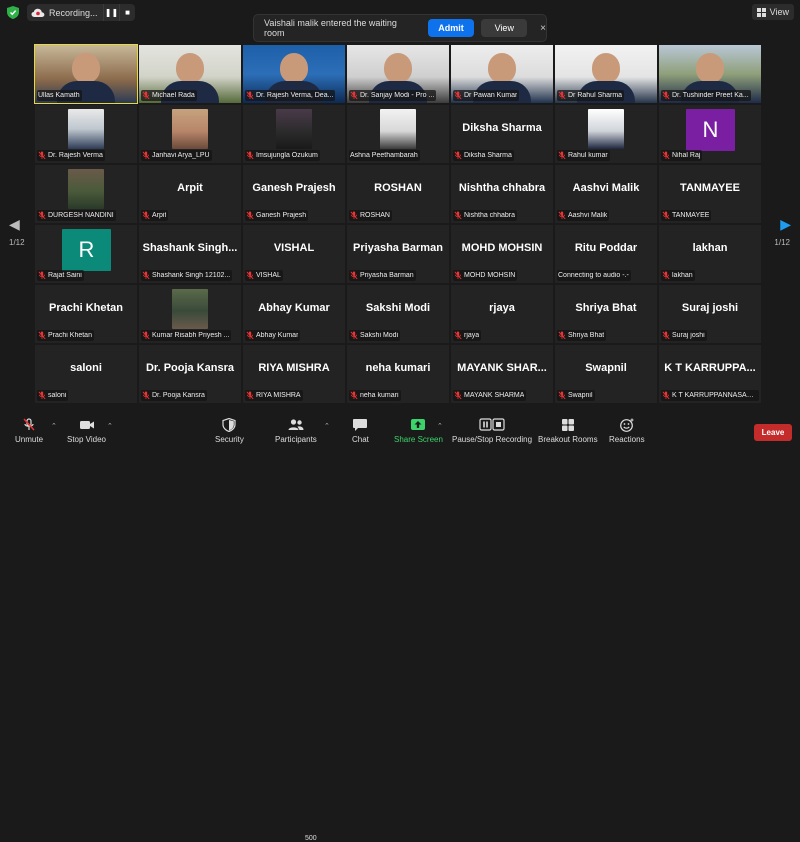 The height and width of the screenshot is (842, 800). I want to click on view-waiting-room-button: View, so click(504, 28).